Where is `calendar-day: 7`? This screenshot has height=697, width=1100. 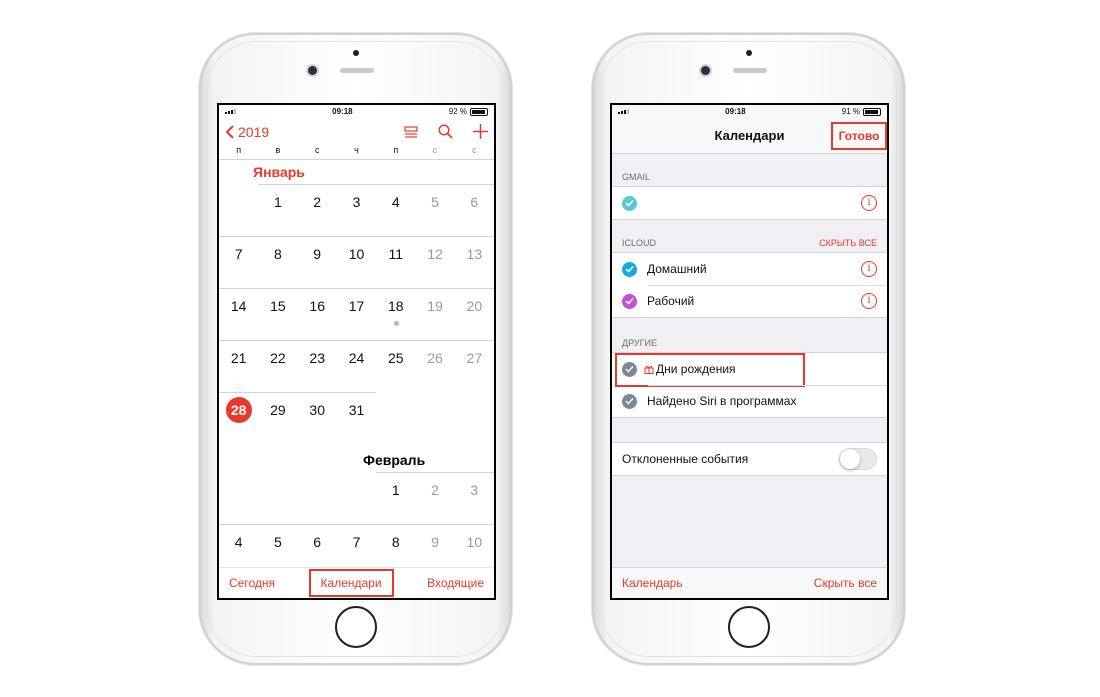 calendar-day: 7 is located at coordinates (239, 262).